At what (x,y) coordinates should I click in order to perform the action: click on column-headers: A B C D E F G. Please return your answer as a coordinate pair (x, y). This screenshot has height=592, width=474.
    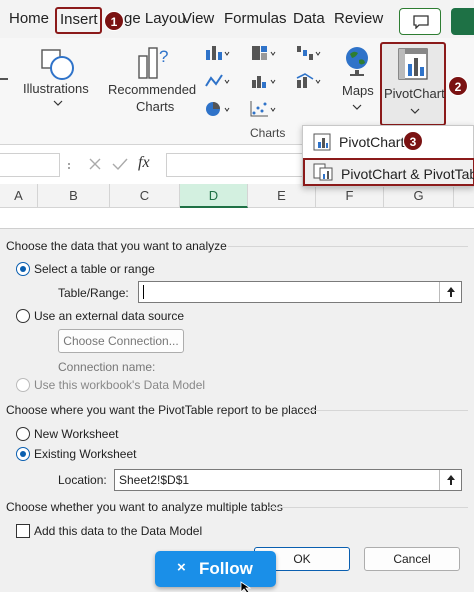
    Looking at the image, I should click on (237, 196).